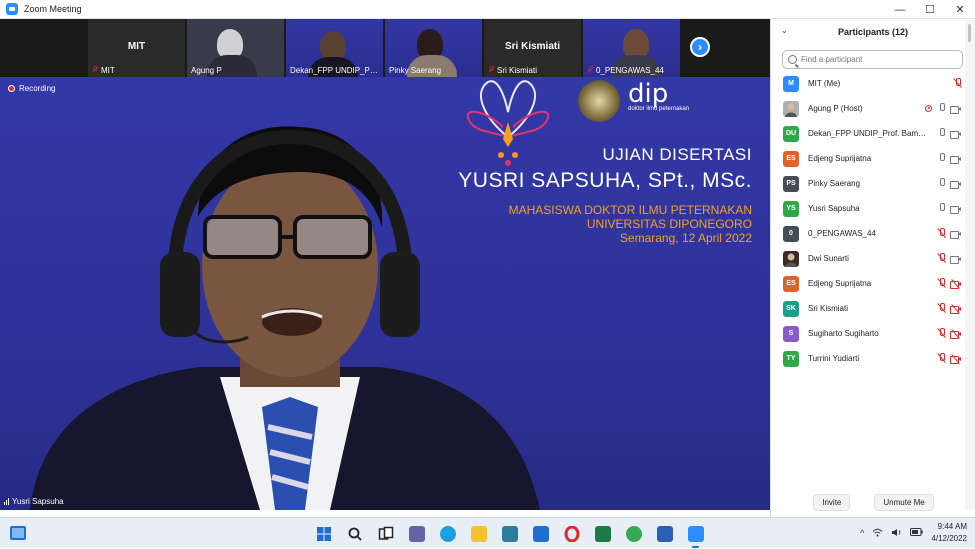  What do you see at coordinates (700, 47) in the screenshot?
I see `next-page-button: ›` at bounding box center [700, 47].